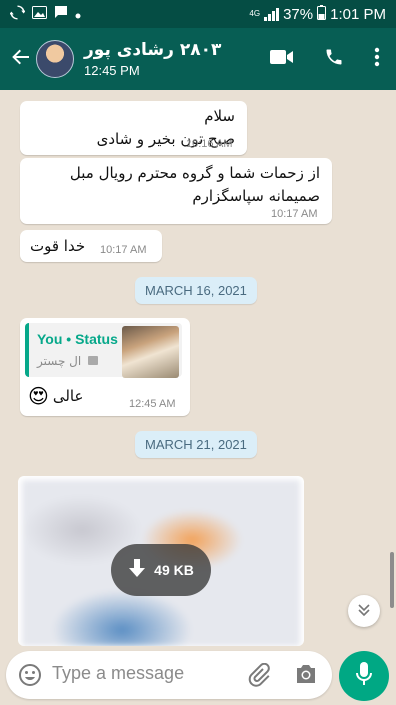 This screenshot has width=396, height=705. Describe the element at coordinates (306, 676) in the screenshot. I see `camera-icon` at that location.